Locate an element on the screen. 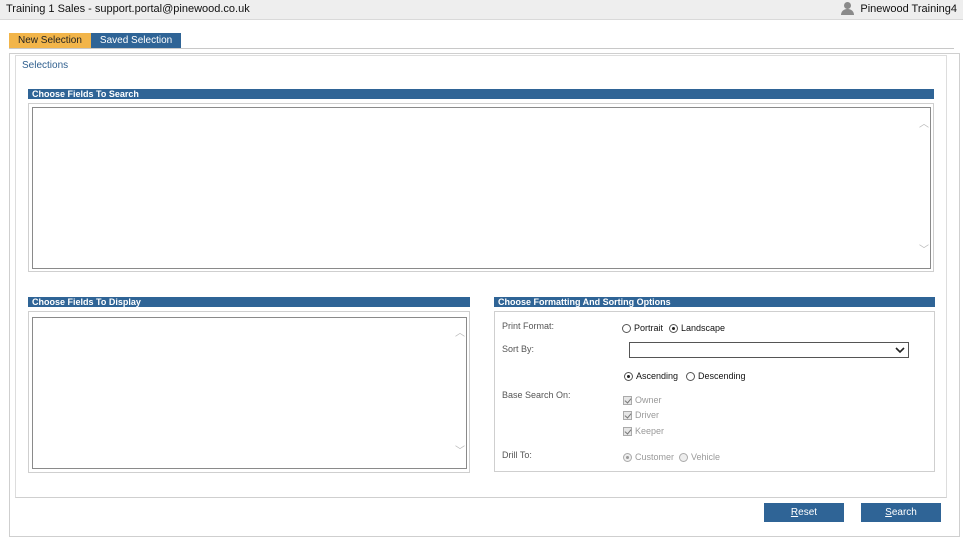 The image size is (963, 545). vehicle-label: Vehicle is located at coordinates (706, 457).